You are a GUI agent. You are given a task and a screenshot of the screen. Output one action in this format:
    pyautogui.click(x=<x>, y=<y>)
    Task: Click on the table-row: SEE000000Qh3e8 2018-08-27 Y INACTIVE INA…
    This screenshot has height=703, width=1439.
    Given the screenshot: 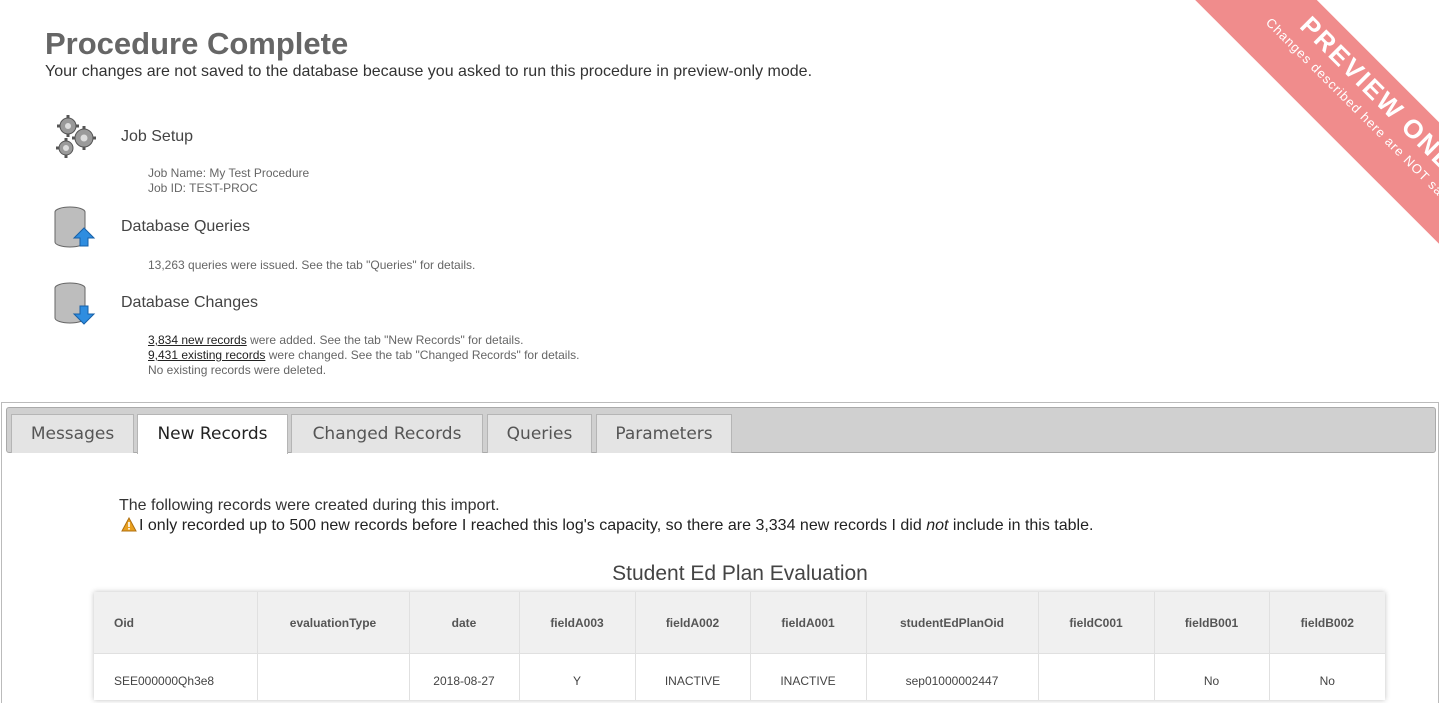 What is the action you would take?
    pyautogui.click(x=739, y=676)
    